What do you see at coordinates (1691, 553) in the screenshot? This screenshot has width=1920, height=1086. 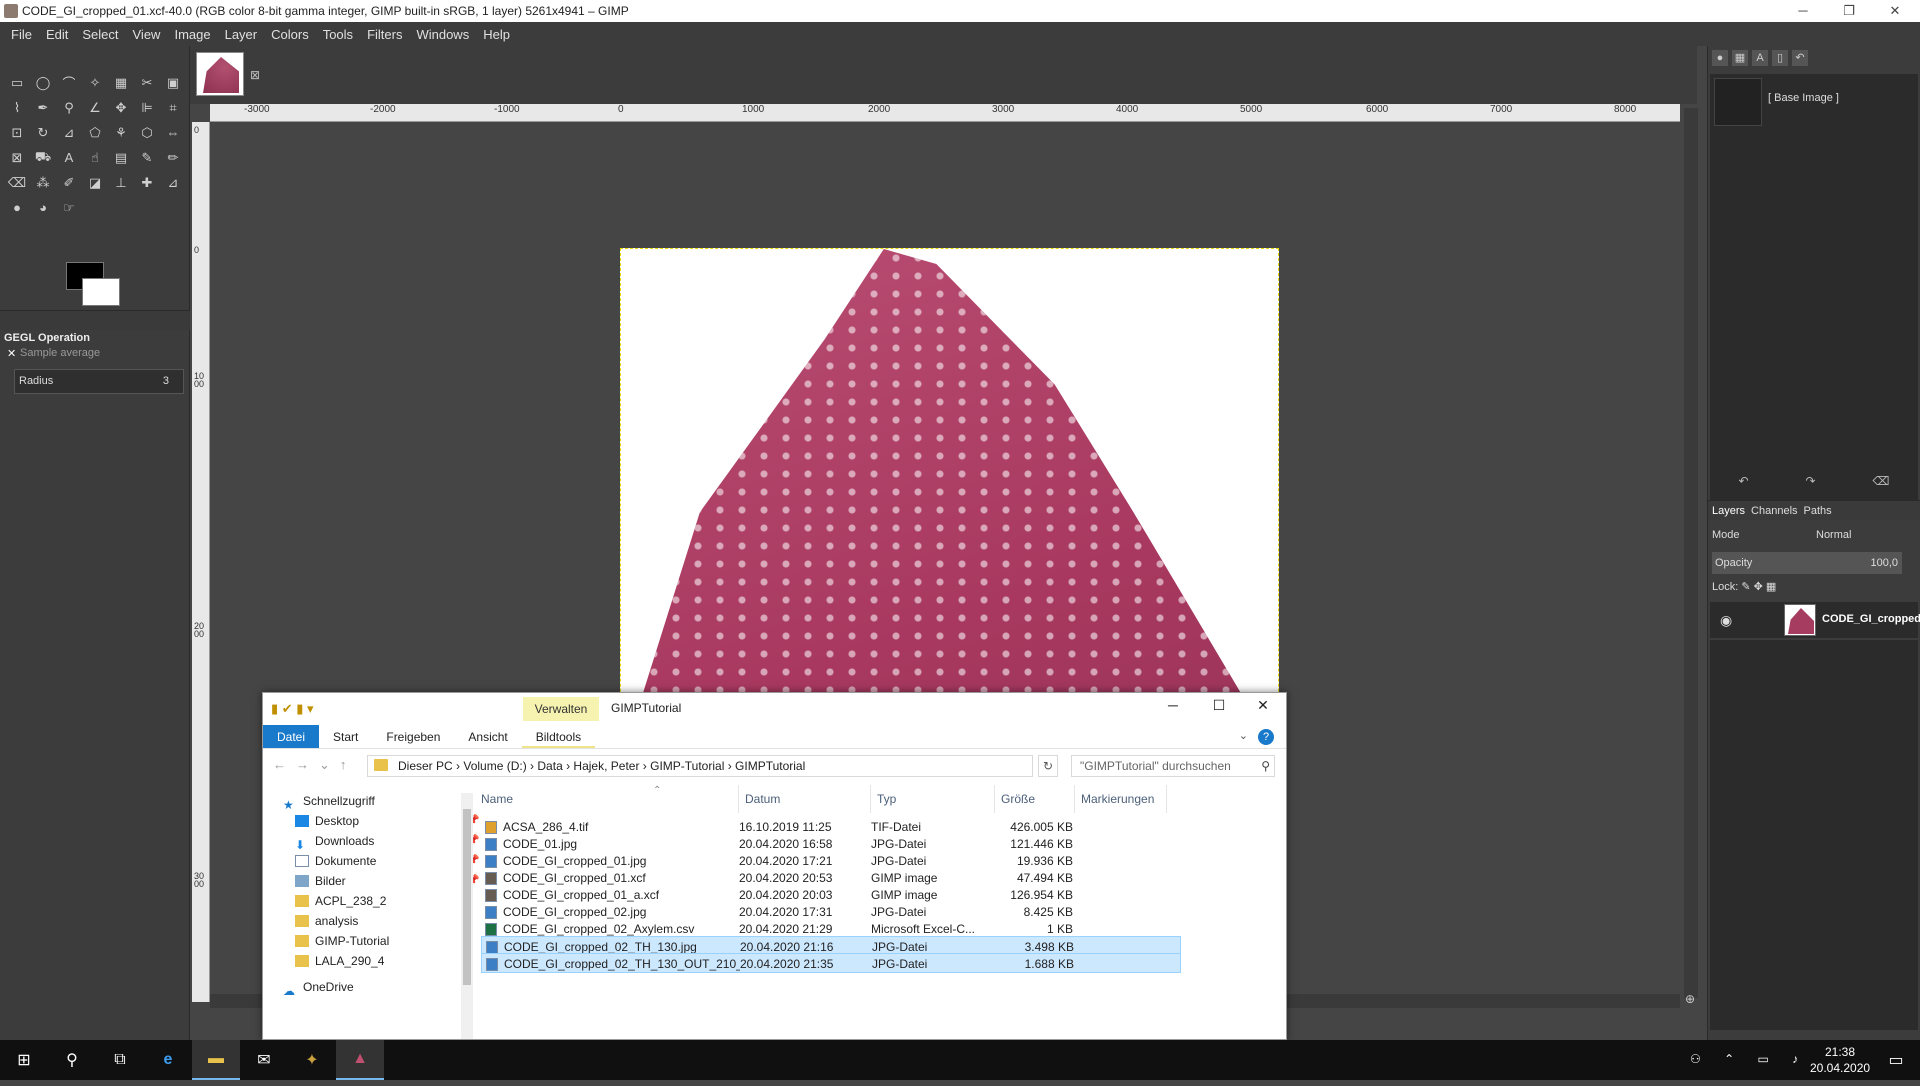 I see `vertical-scrollbar` at bounding box center [1691, 553].